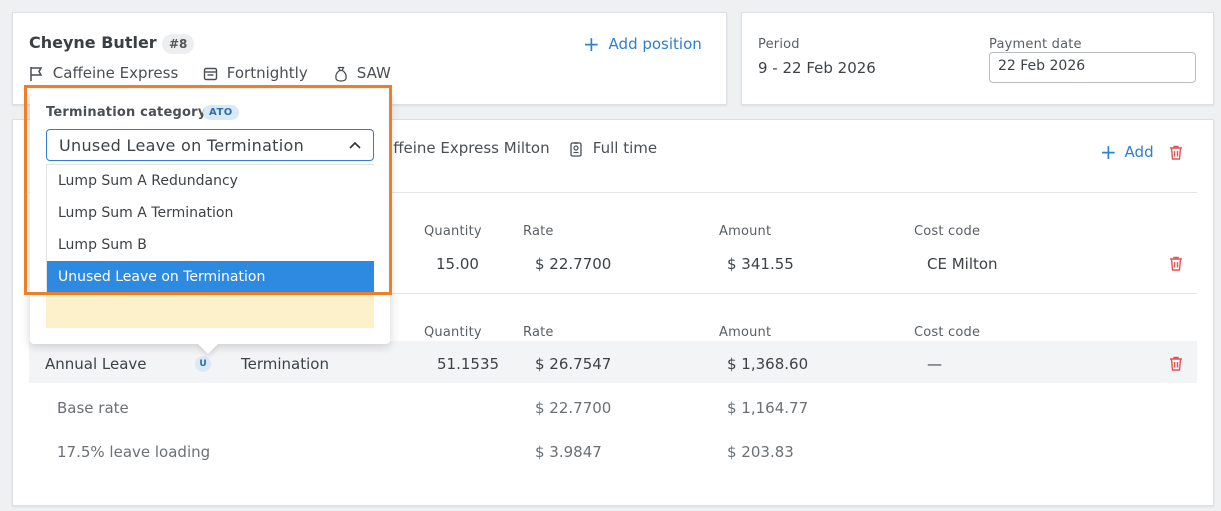  What do you see at coordinates (210, 213) in the screenshot?
I see `category-option: Lump Sum A Termination` at bounding box center [210, 213].